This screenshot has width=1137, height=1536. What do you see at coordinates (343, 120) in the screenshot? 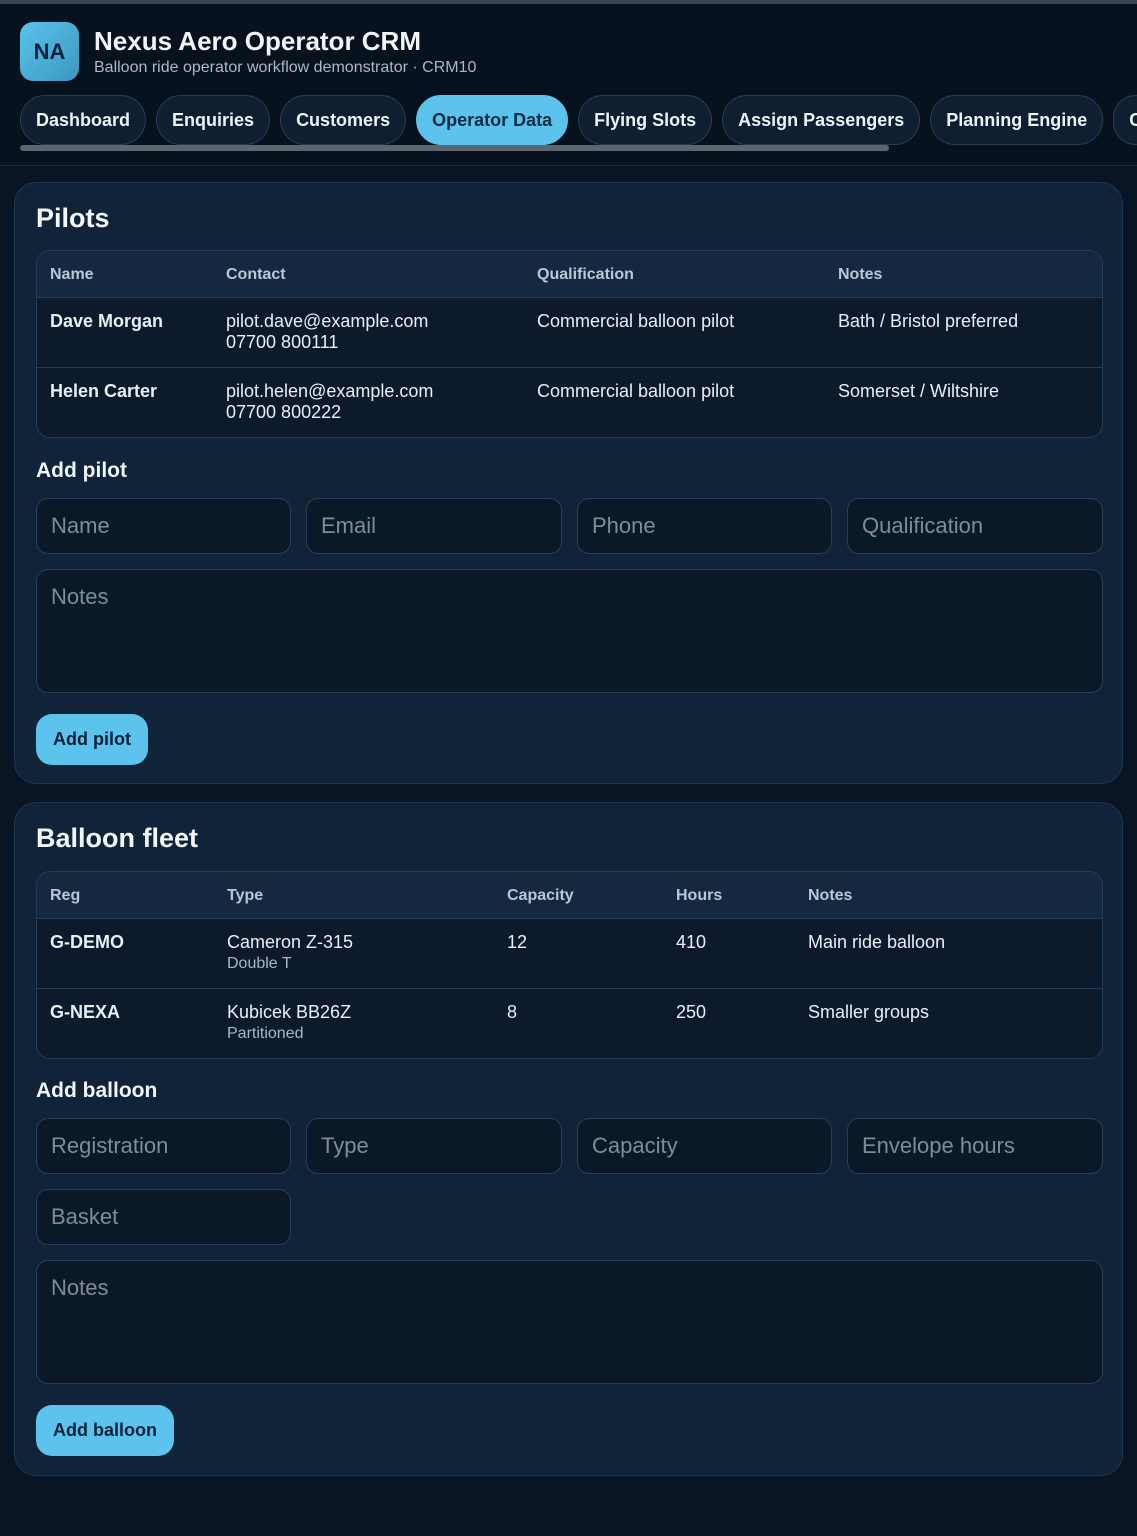
I see `tab-customers: Customers` at bounding box center [343, 120].